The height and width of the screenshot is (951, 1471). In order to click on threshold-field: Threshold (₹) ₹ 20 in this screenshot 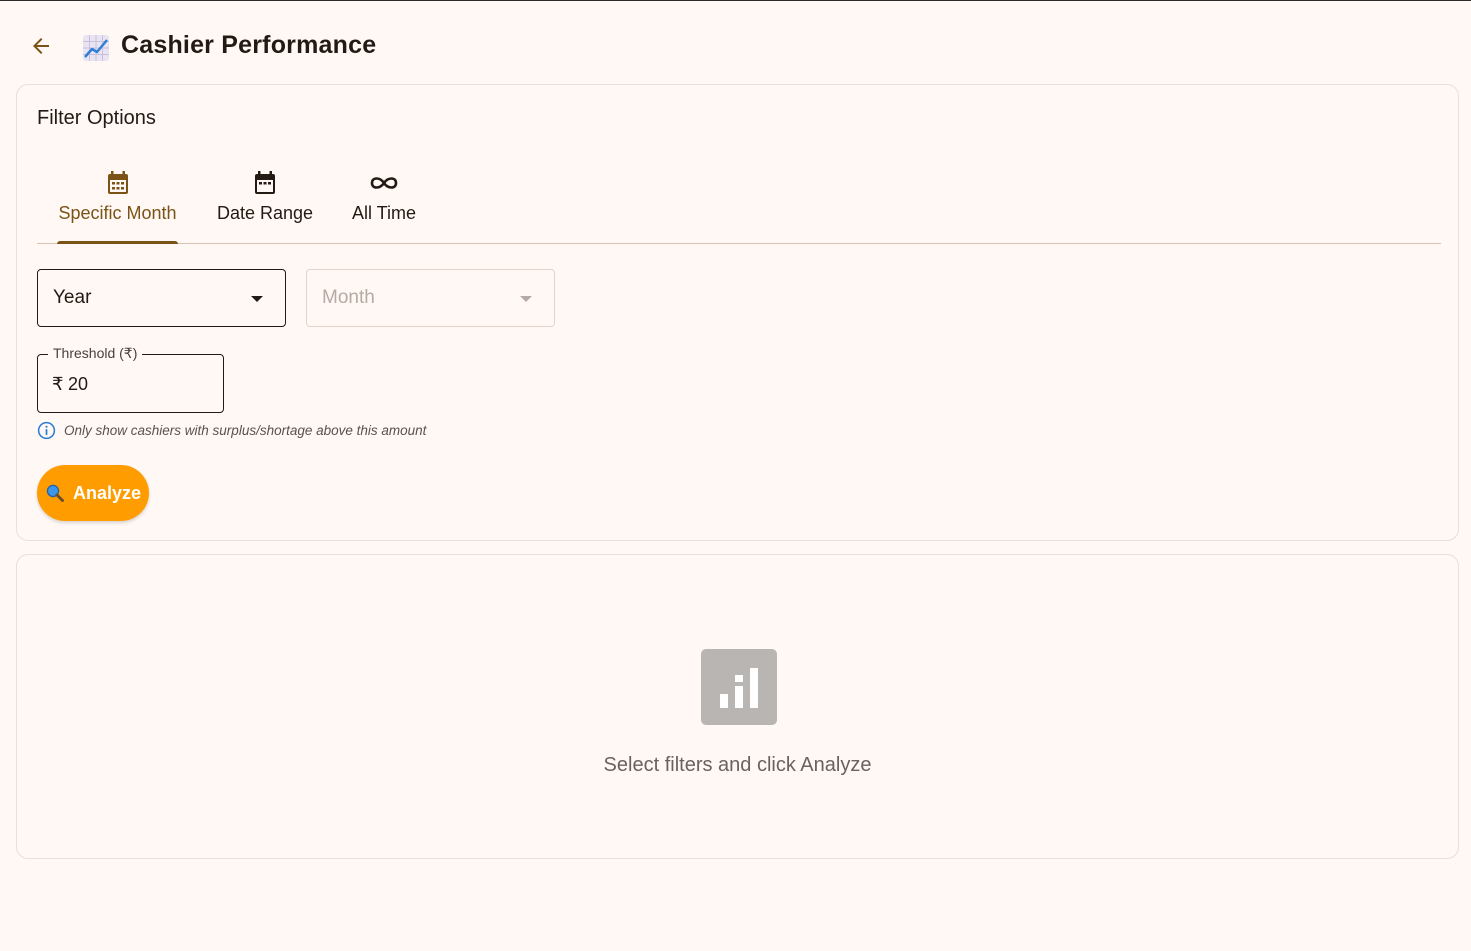, I will do `click(130, 379)`.